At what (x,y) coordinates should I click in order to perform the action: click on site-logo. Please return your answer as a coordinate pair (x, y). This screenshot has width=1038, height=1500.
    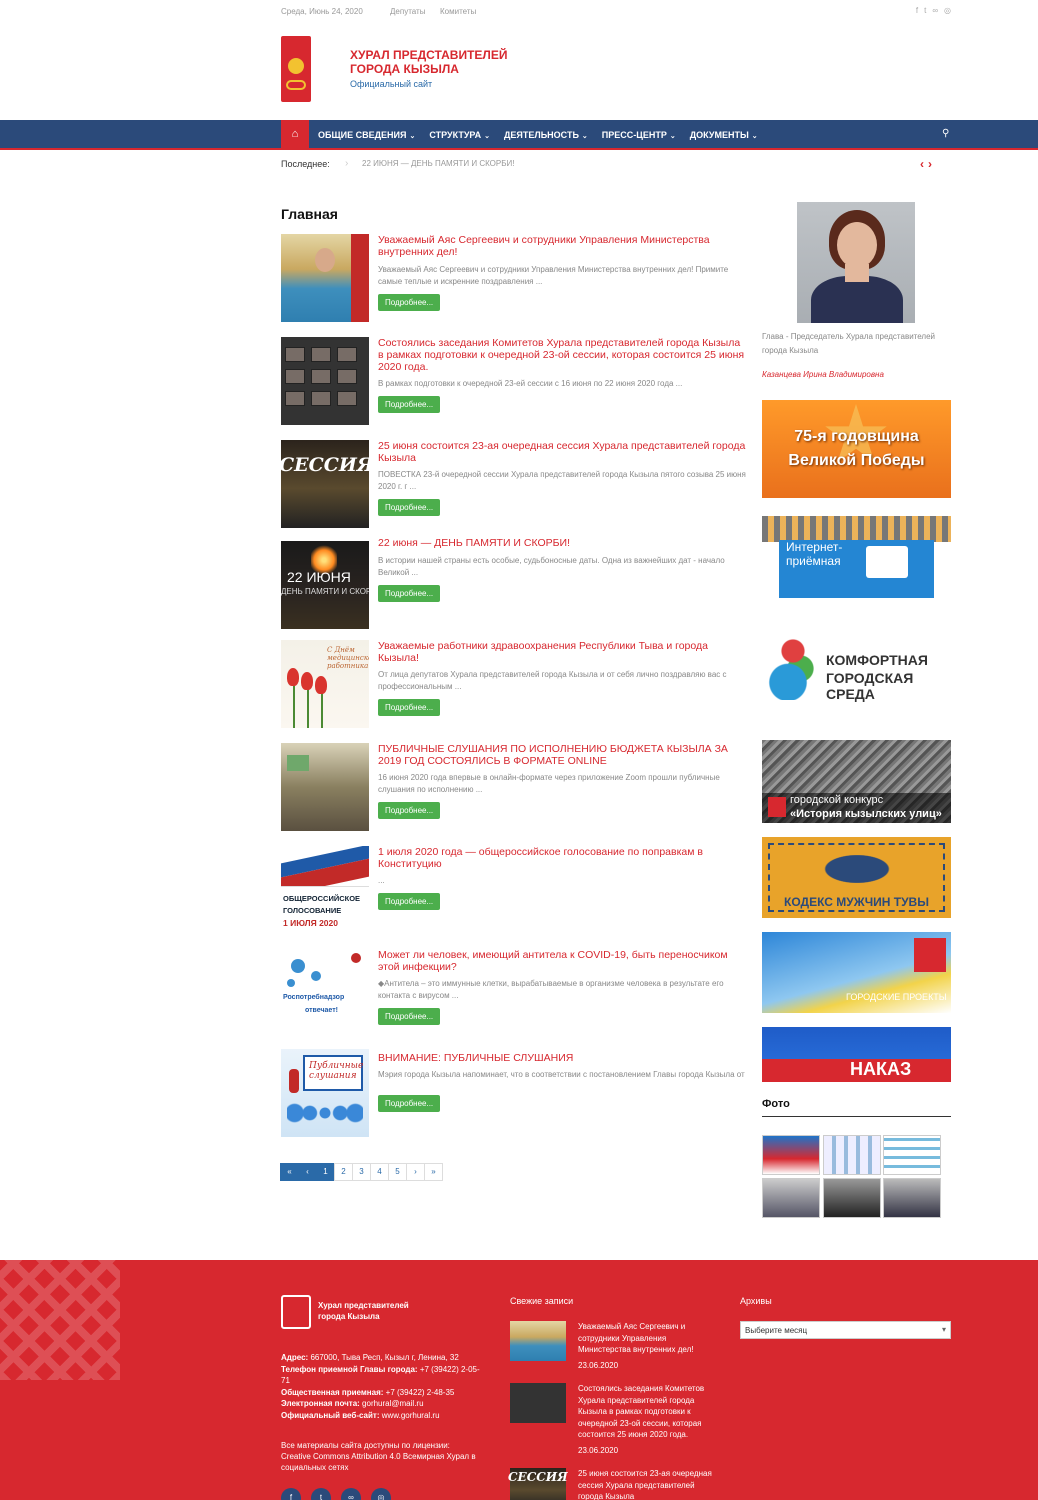
    Looking at the image, I should click on (296, 69).